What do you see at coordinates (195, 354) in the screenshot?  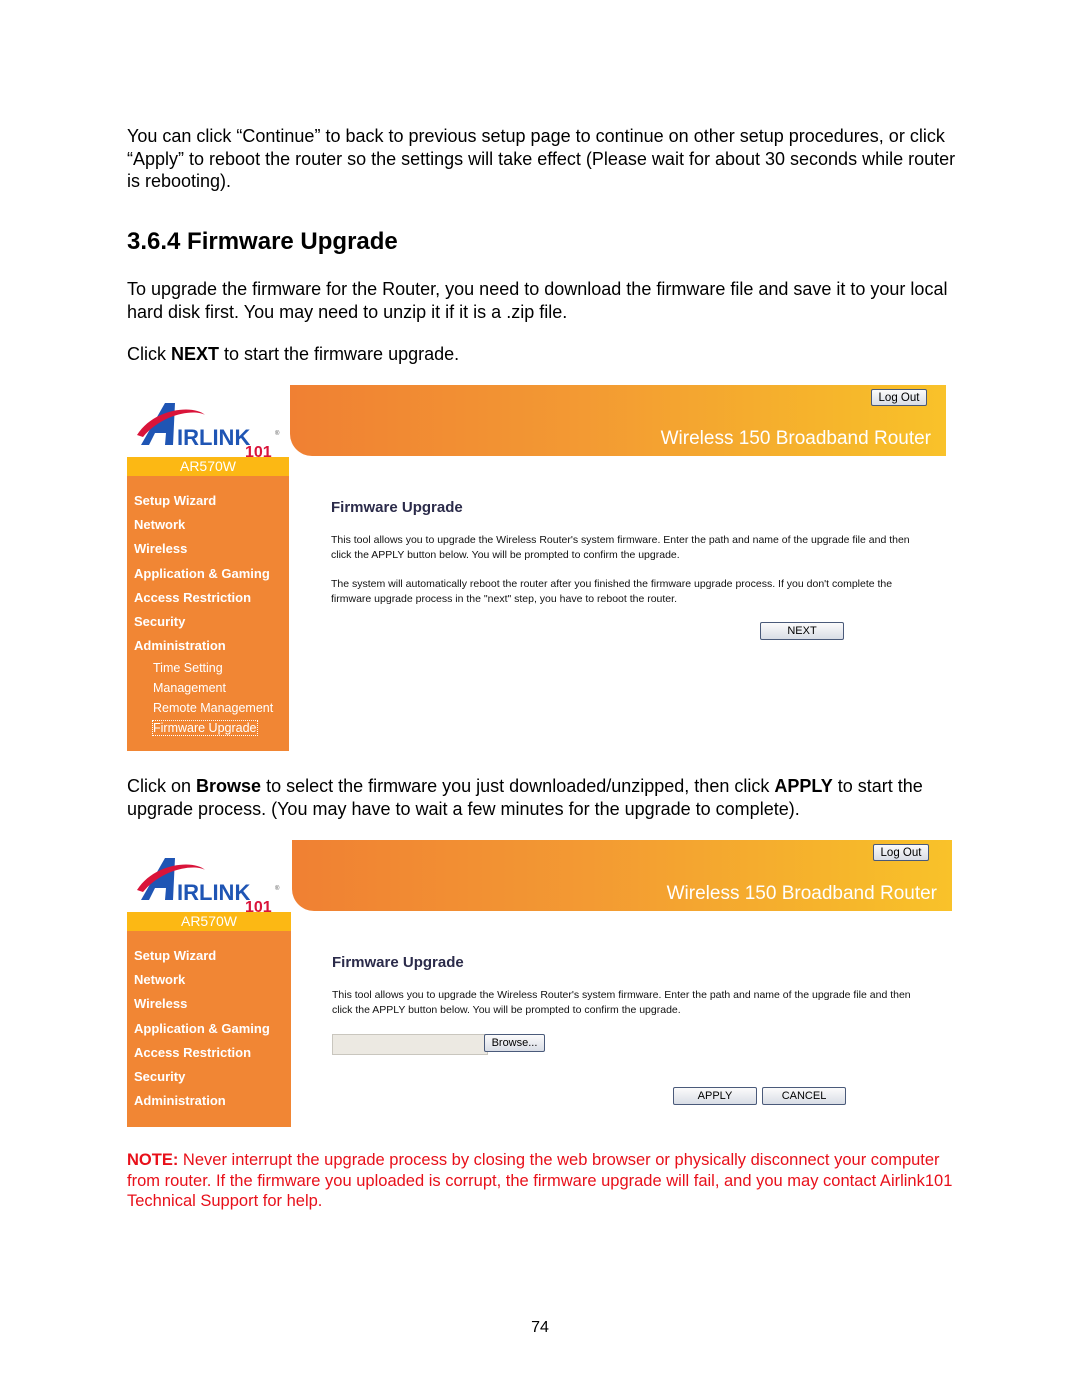 I see `next-keyword: NEXT` at bounding box center [195, 354].